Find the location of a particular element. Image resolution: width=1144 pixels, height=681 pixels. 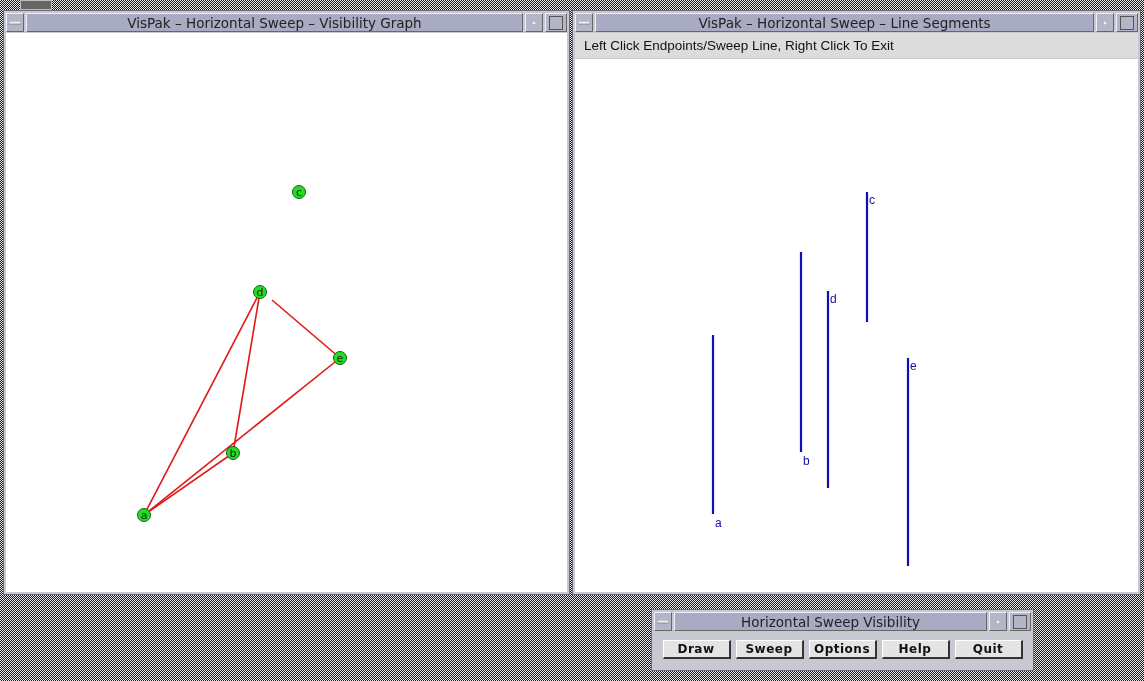

toolbar-button: Quit is located at coordinates (988, 649).